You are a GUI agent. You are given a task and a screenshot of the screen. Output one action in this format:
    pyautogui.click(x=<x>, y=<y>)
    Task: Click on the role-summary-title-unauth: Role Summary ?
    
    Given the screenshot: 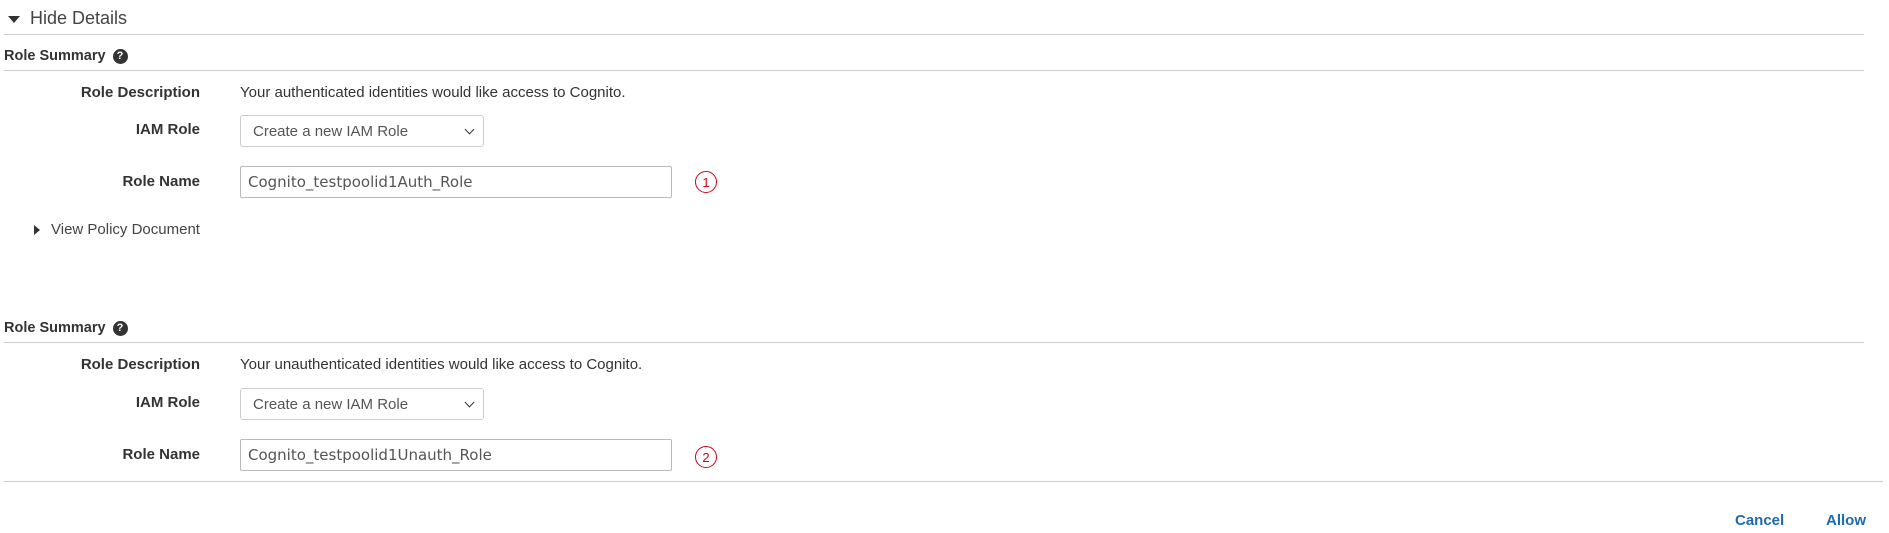 What is the action you would take?
    pyautogui.click(x=66, y=328)
    